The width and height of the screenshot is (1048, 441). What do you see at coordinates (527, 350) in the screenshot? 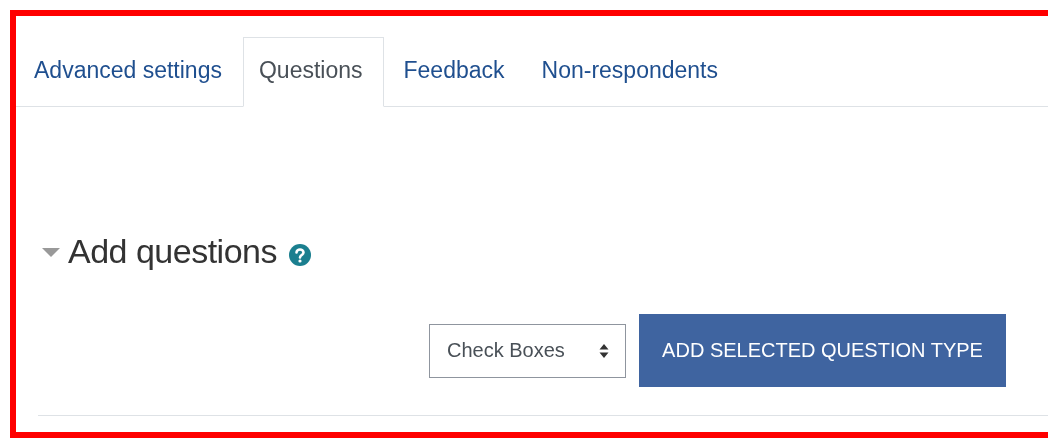
I see `question-type-select: Check Boxes` at bounding box center [527, 350].